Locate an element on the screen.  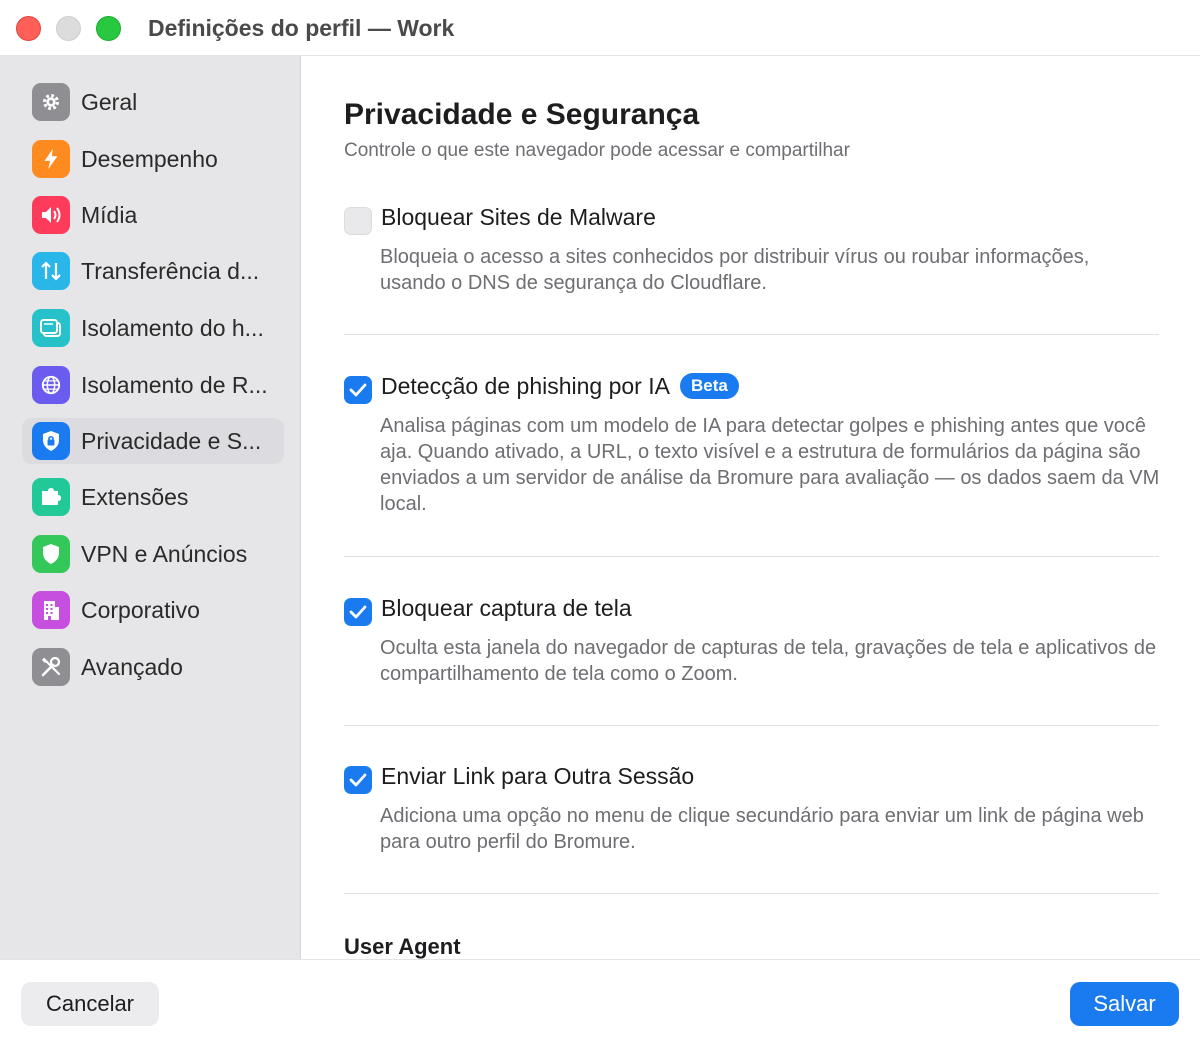
lock-icon is located at coordinates (51, 441).